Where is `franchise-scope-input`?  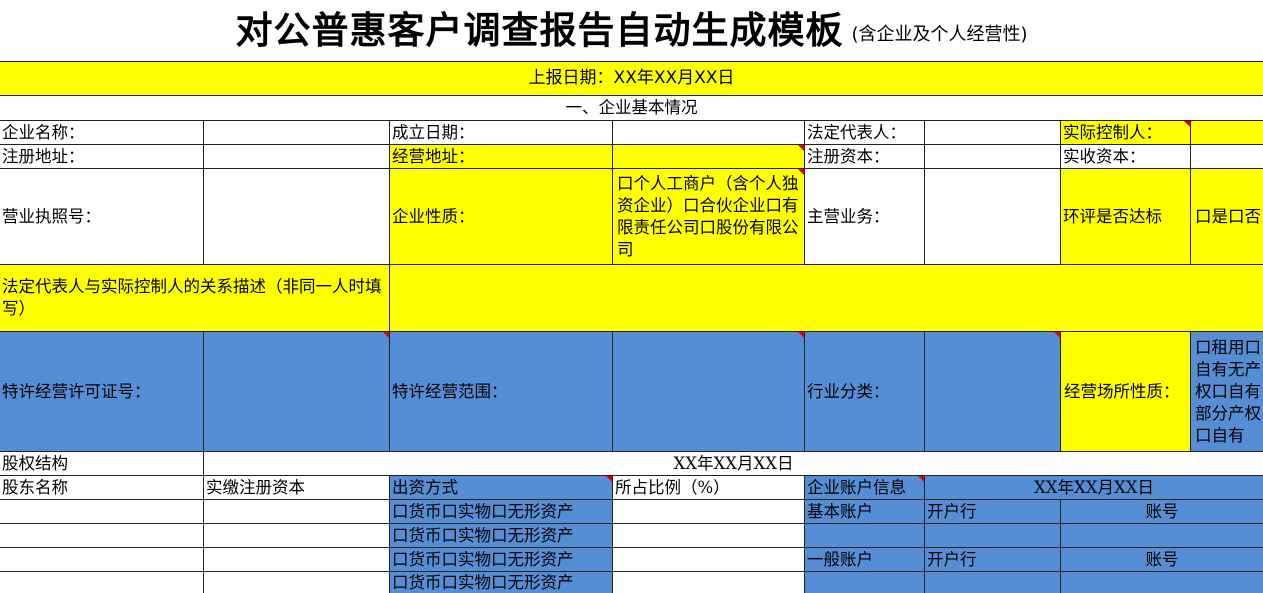 franchise-scope-input is located at coordinates (709, 392).